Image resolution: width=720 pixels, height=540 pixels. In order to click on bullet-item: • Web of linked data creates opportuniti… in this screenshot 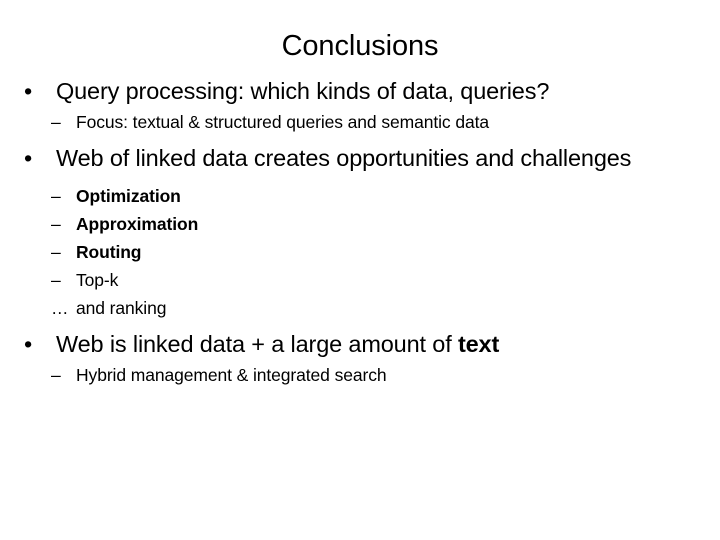, I will do `click(360, 158)`.